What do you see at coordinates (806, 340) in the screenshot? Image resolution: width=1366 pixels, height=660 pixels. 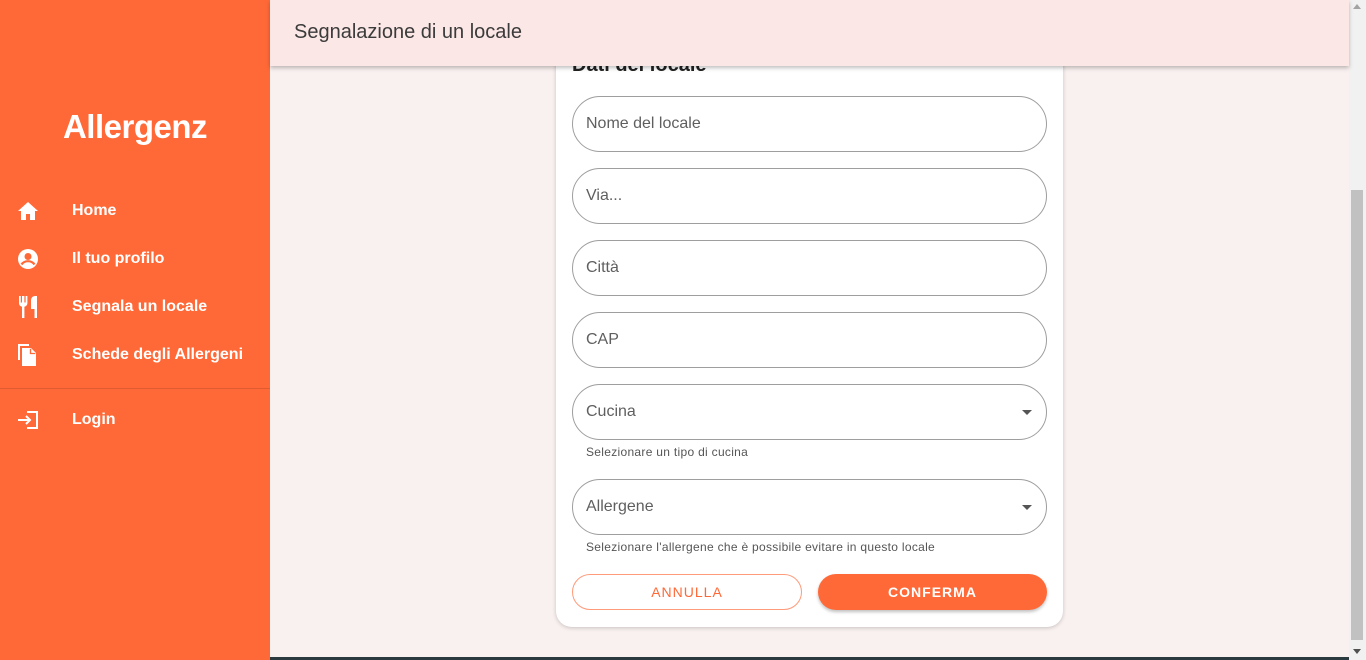 I see `cap-input` at bounding box center [806, 340].